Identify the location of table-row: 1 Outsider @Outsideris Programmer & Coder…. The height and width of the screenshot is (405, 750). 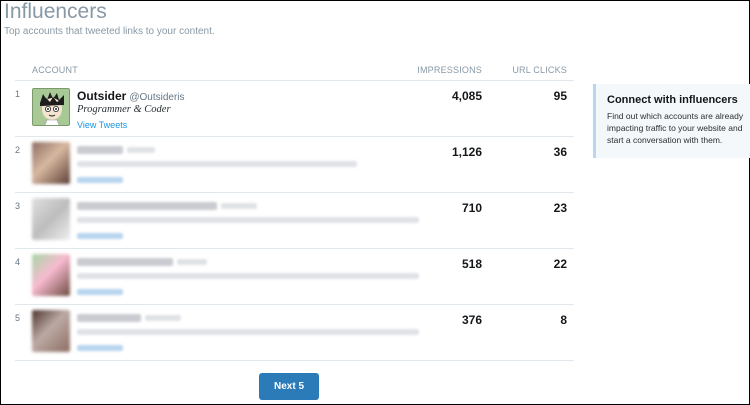
(294, 109).